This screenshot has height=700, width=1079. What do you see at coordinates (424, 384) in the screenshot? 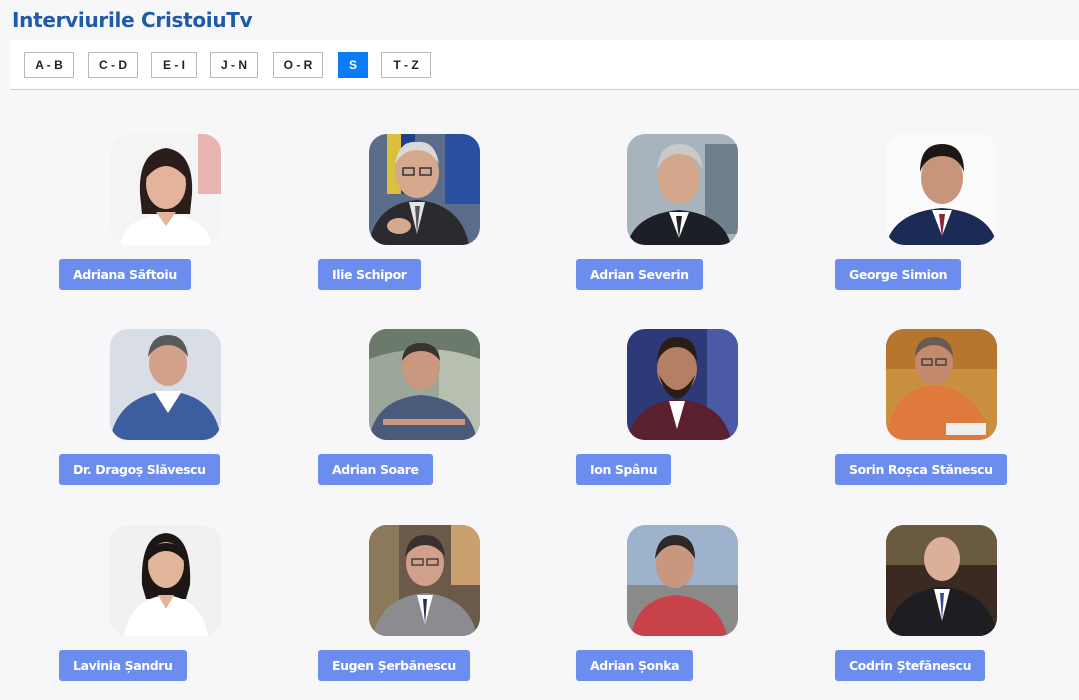
I see `portrait-man-checked-shirt` at bounding box center [424, 384].